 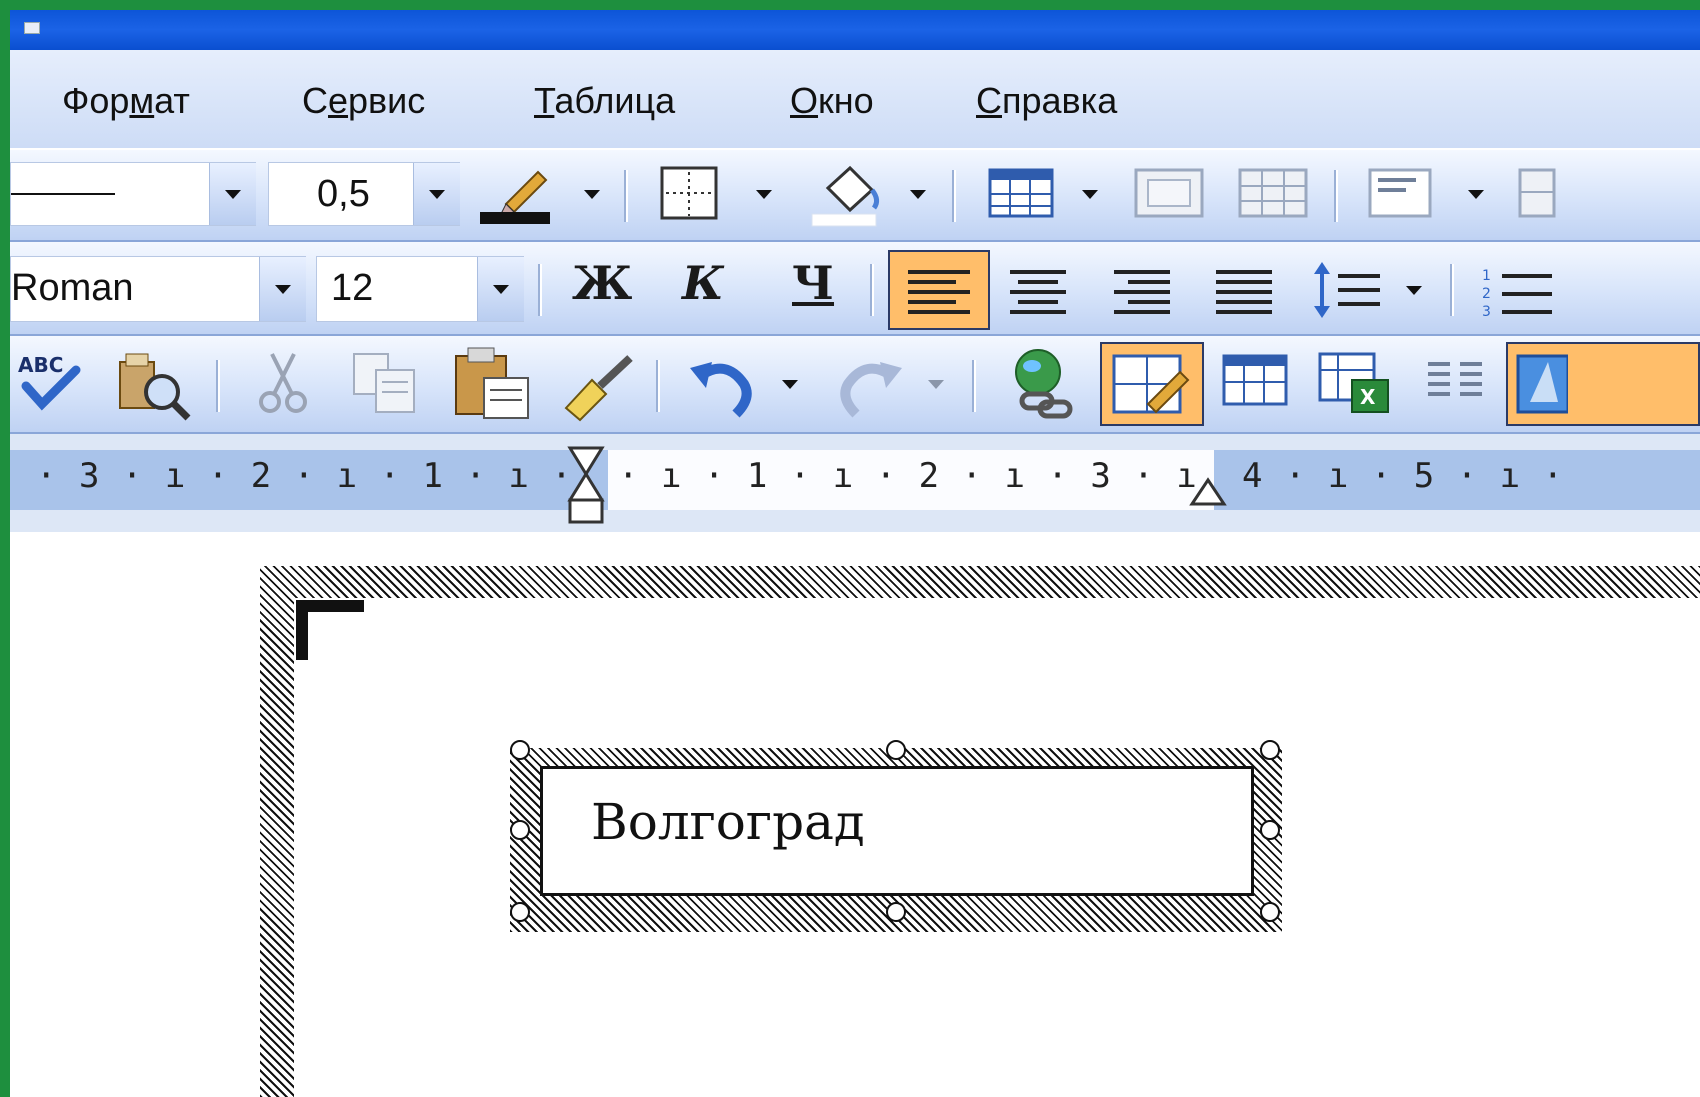 What do you see at coordinates (1274, 194) in the screenshot?
I see `split-cells-icon` at bounding box center [1274, 194].